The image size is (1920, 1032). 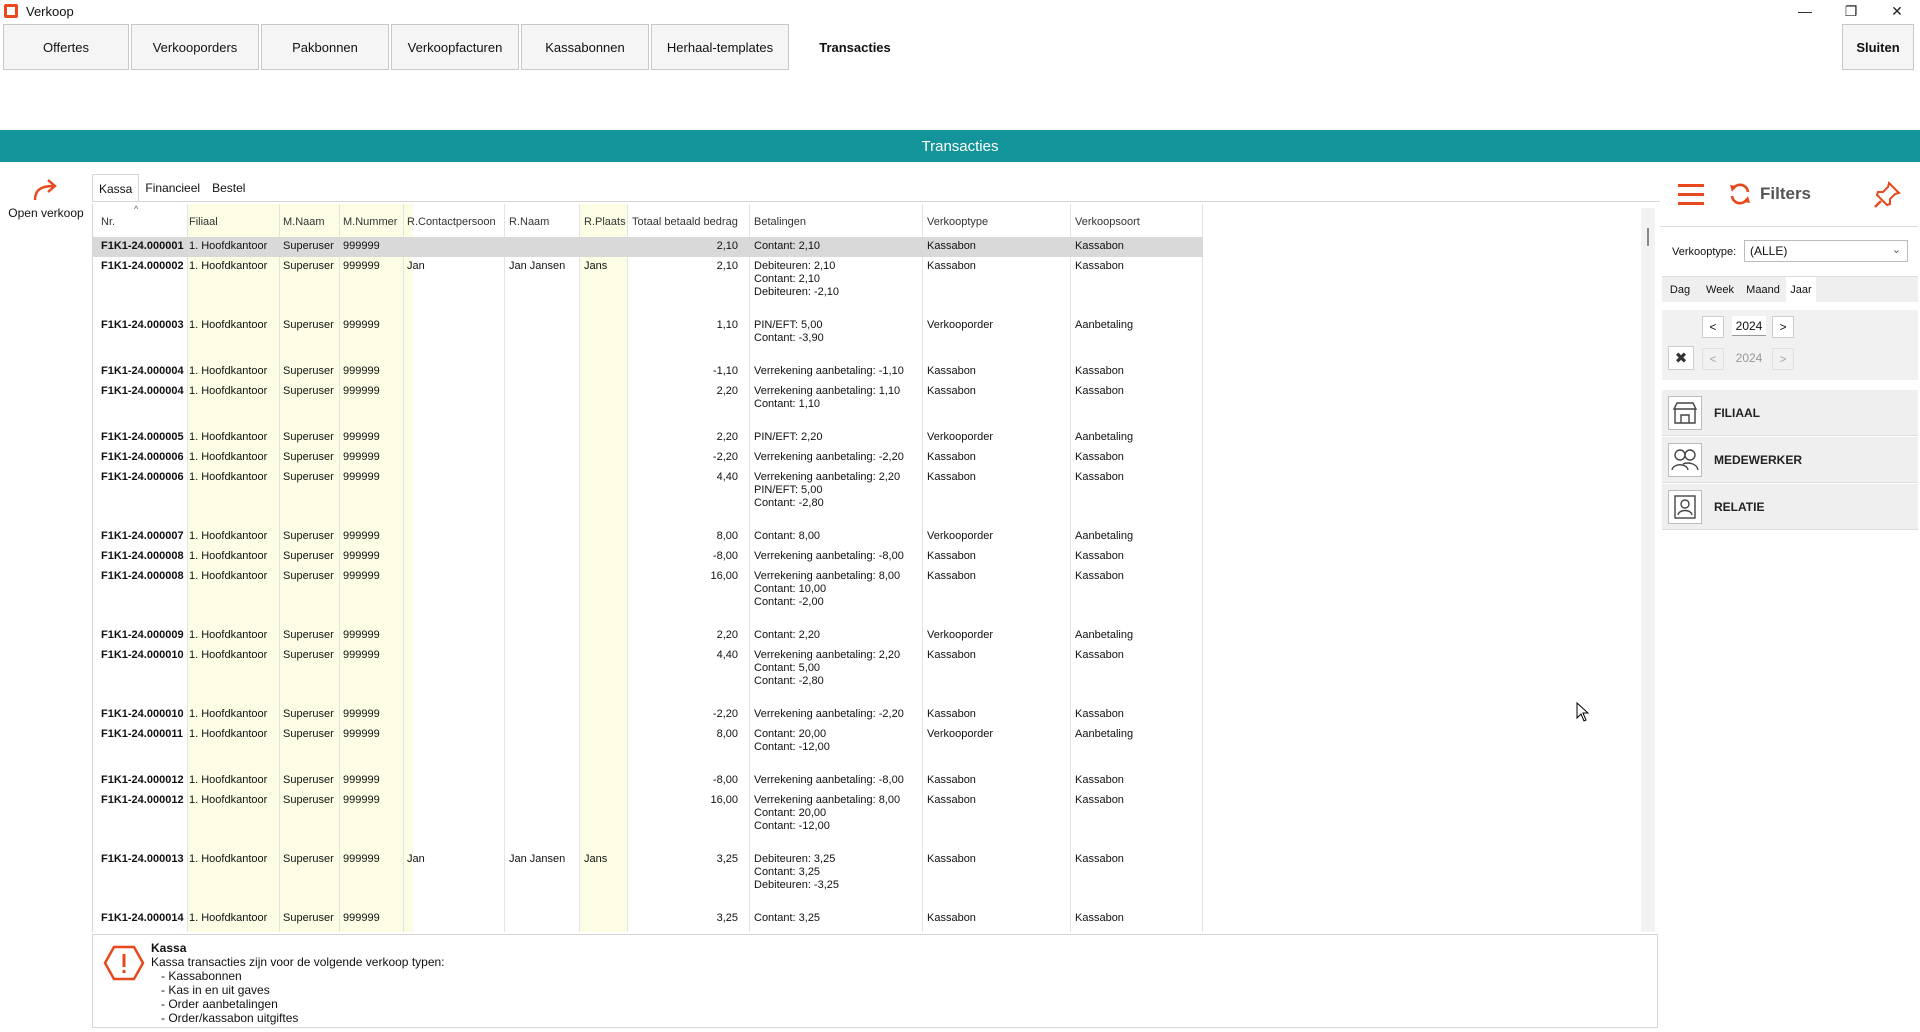 What do you see at coordinates (1681, 358) in the screenshot?
I see `clear-period-button: ✖` at bounding box center [1681, 358].